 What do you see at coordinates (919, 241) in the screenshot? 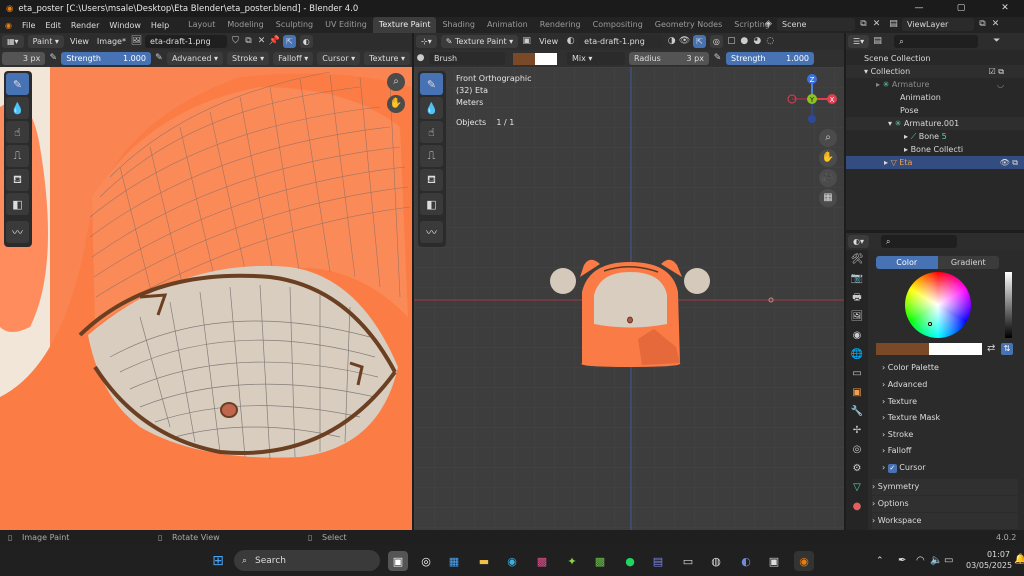
I see `properties-search-input: ⌕` at bounding box center [919, 241].